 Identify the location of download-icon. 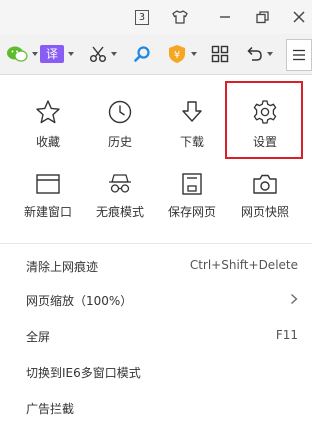
(192, 111).